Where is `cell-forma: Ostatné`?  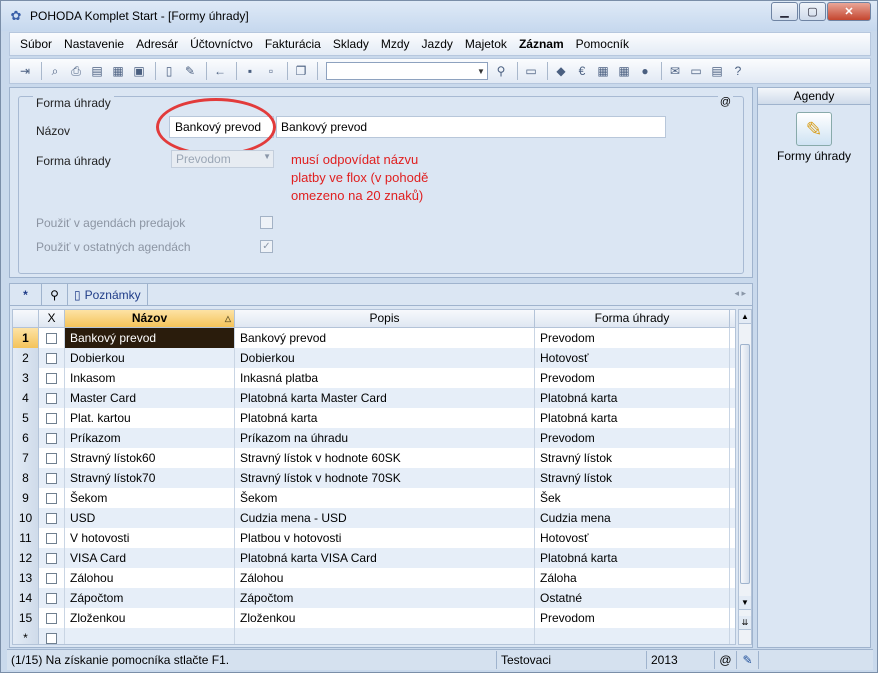 cell-forma: Ostatné is located at coordinates (632, 598).